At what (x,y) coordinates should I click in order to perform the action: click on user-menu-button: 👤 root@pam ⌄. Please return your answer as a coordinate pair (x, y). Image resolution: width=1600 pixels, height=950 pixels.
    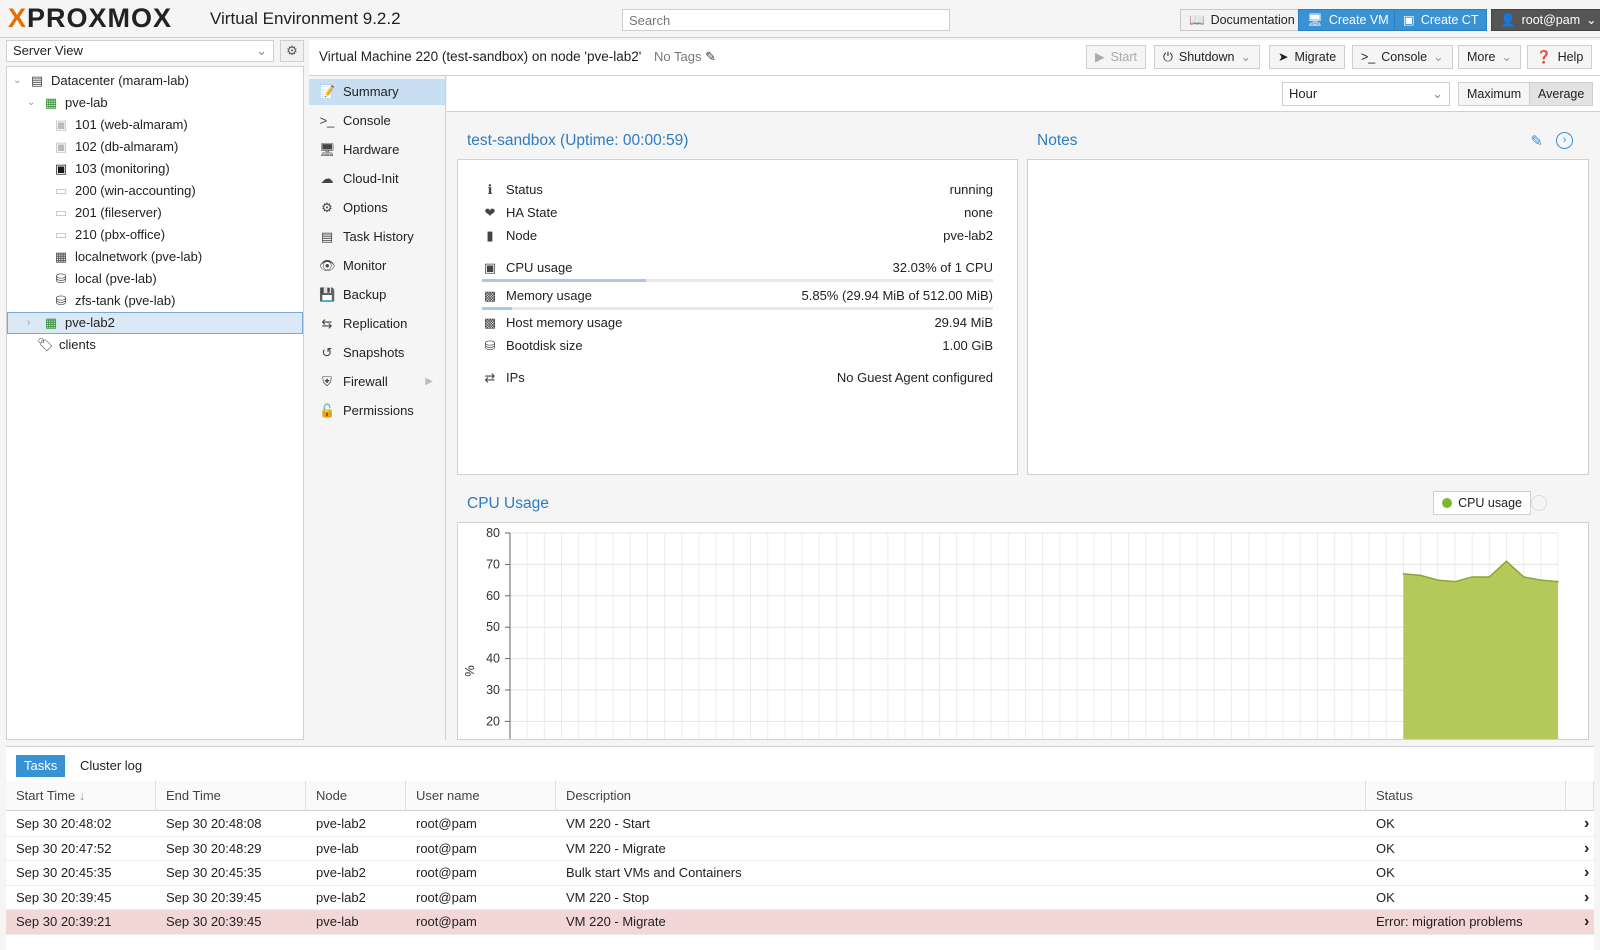
    Looking at the image, I should click on (1545, 20).